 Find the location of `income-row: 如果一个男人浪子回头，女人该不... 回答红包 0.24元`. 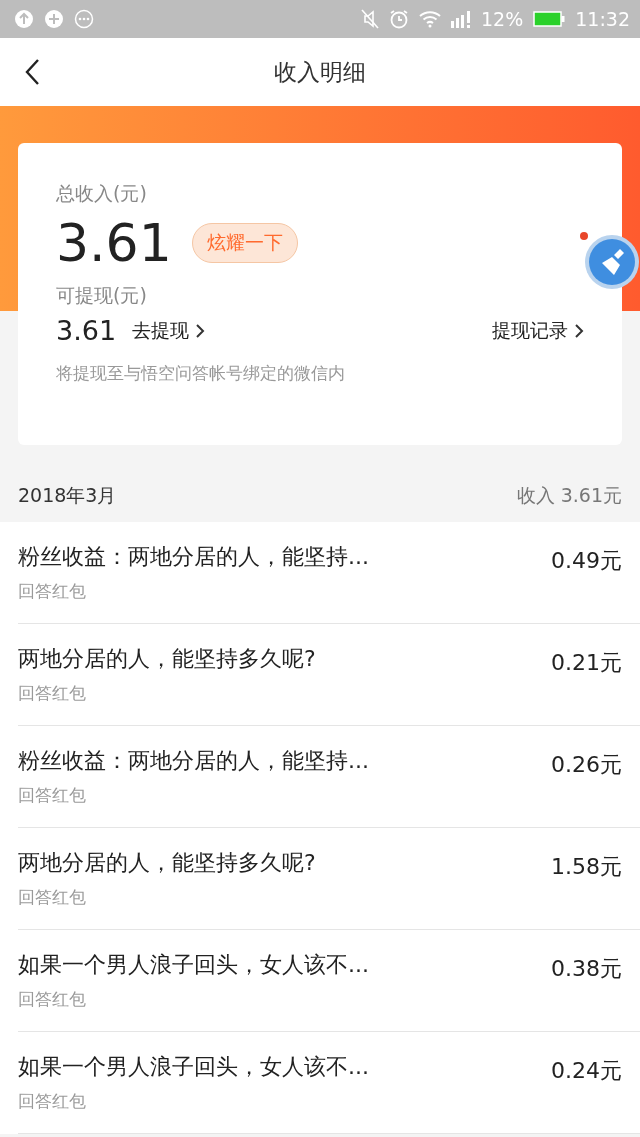

income-row: 如果一个男人浪子回头，女人该不... 回答红包 0.24元 is located at coordinates (320, 1083).